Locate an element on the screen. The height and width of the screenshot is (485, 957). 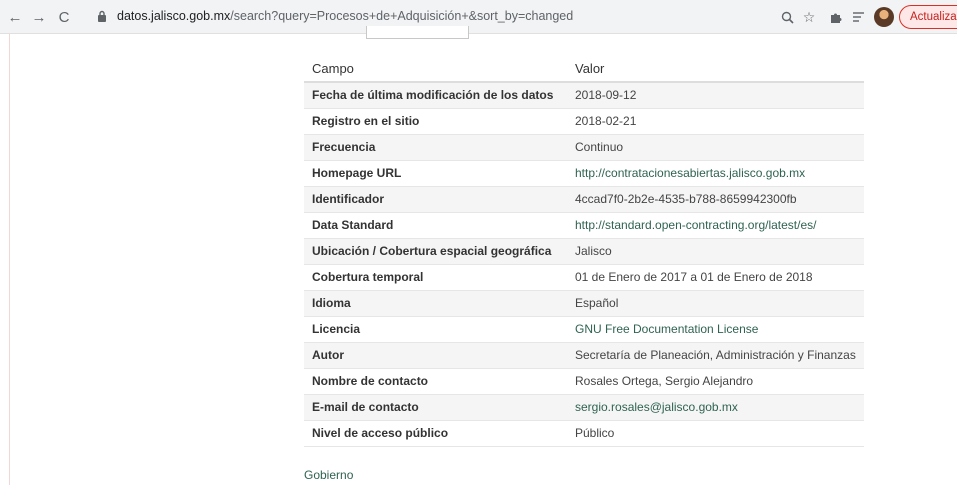
partial-control is located at coordinates (417, 32).